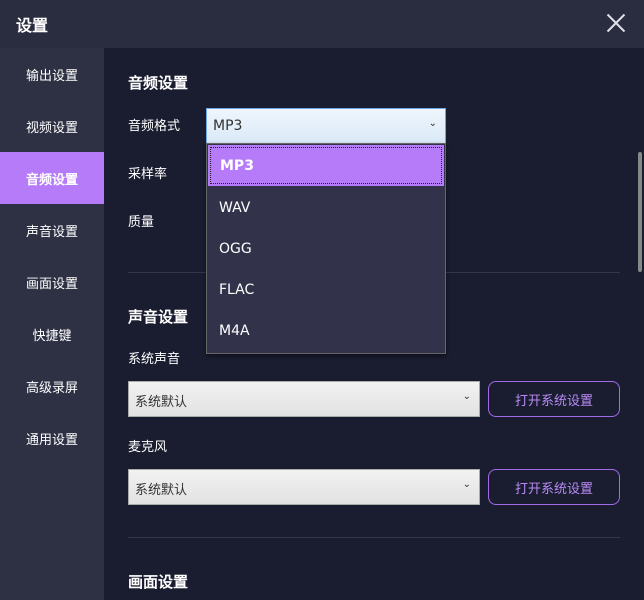 The image size is (644, 600). Describe the element at coordinates (52, 438) in the screenshot. I see `sidebar-item-general: 通用设置` at that location.